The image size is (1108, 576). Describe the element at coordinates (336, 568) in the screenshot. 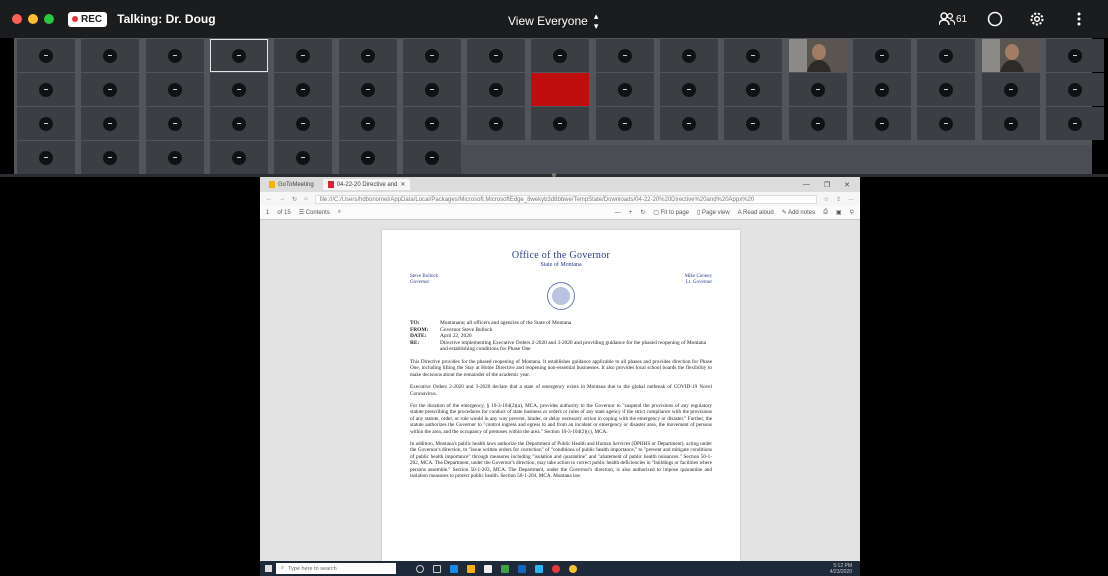

I see `taskbar-search-input: ⌕ Type here to search` at that location.